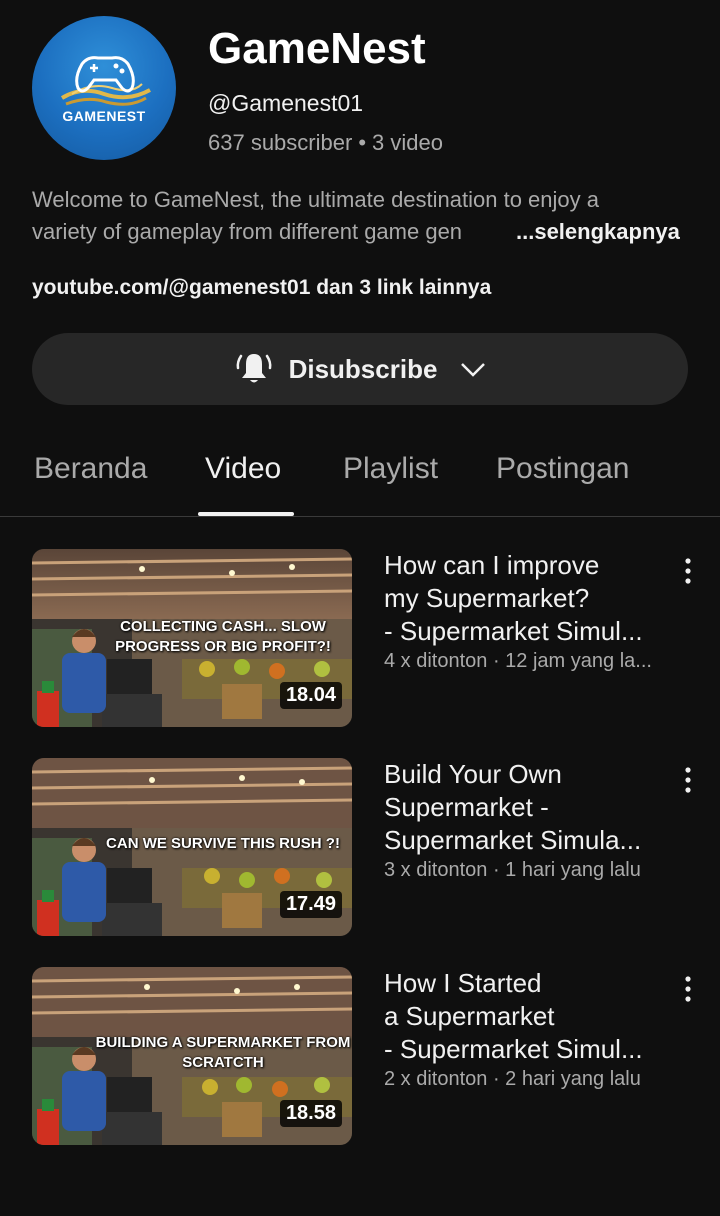  What do you see at coordinates (280, 142) in the screenshot?
I see `subscriber-count: 637 subscriber` at bounding box center [280, 142].